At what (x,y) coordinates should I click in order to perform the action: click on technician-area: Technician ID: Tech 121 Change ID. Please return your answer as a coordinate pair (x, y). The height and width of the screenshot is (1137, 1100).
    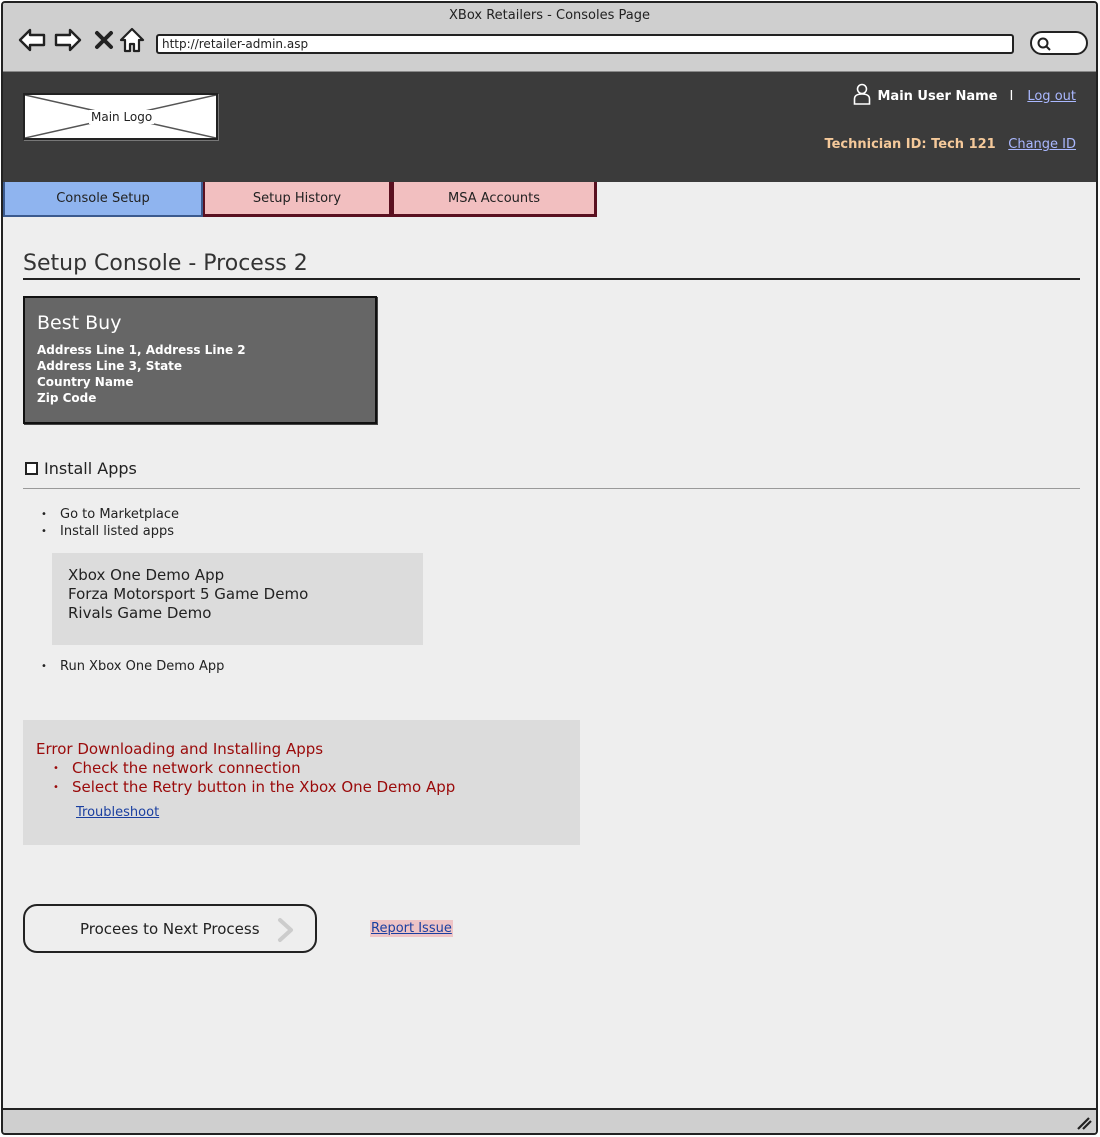
    Looking at the image, I should click on (950, 144).